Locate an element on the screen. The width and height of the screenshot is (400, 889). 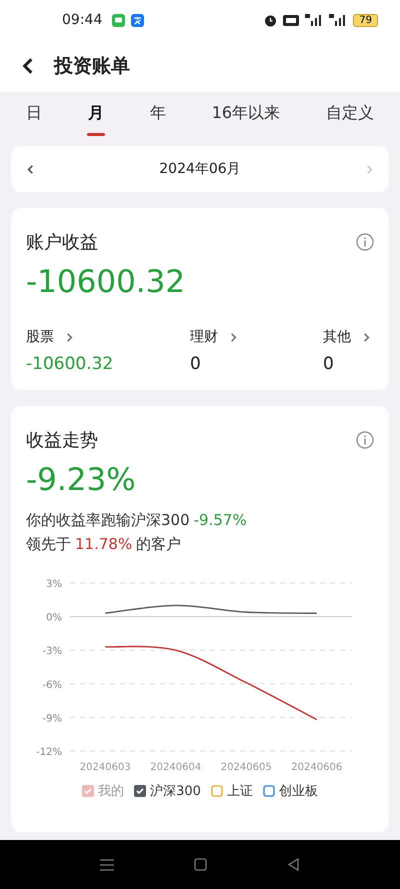
pay-app-icon is located at coordinates (137, 20).